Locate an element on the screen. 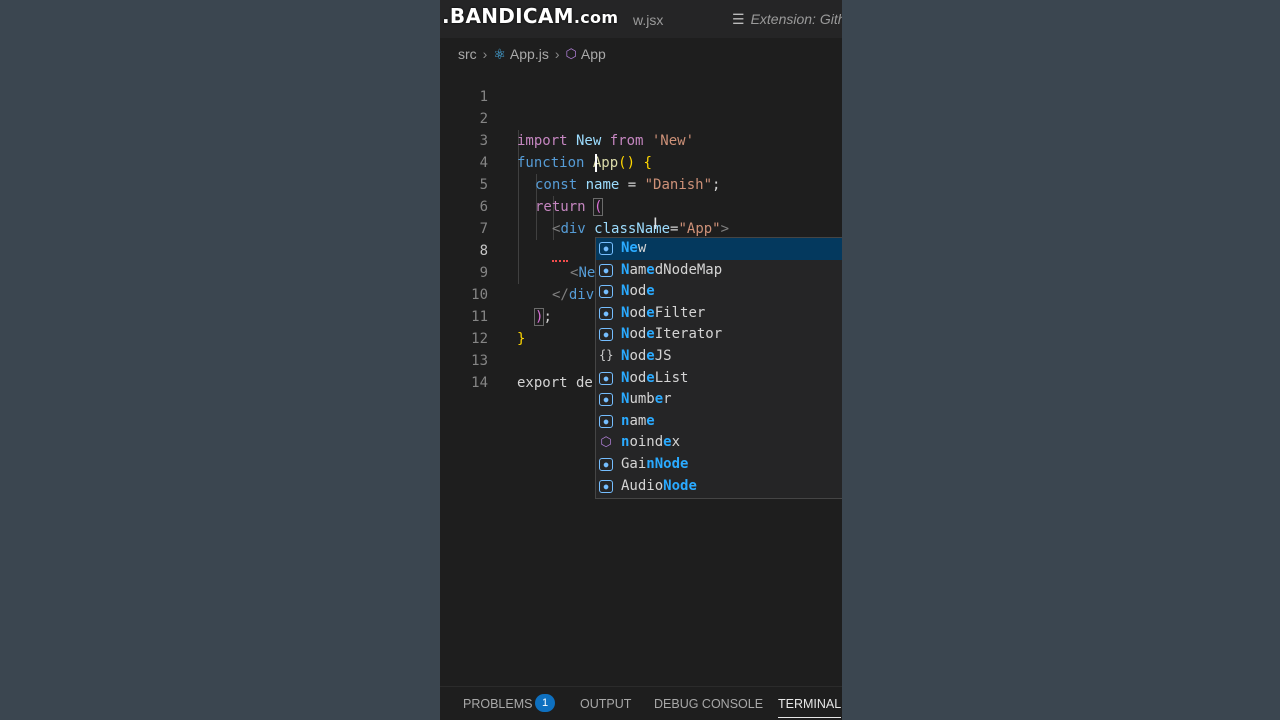 Image resolution: width=1280 pixels, height=720 pixels. problems-count-badge: 1 is located at coordinates (545, 703).